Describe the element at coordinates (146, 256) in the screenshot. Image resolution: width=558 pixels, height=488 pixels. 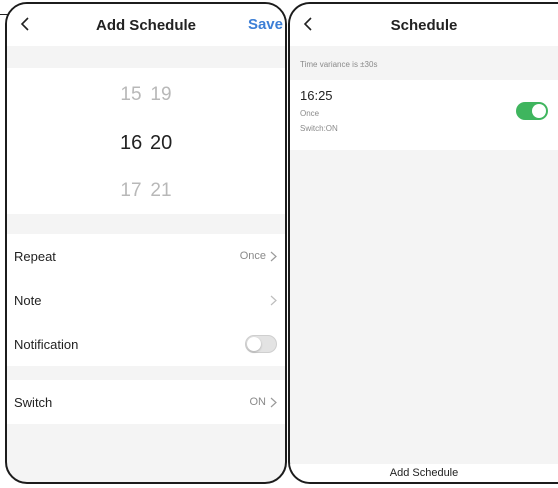
I see `repeat-row: Repeat Once` at that location.